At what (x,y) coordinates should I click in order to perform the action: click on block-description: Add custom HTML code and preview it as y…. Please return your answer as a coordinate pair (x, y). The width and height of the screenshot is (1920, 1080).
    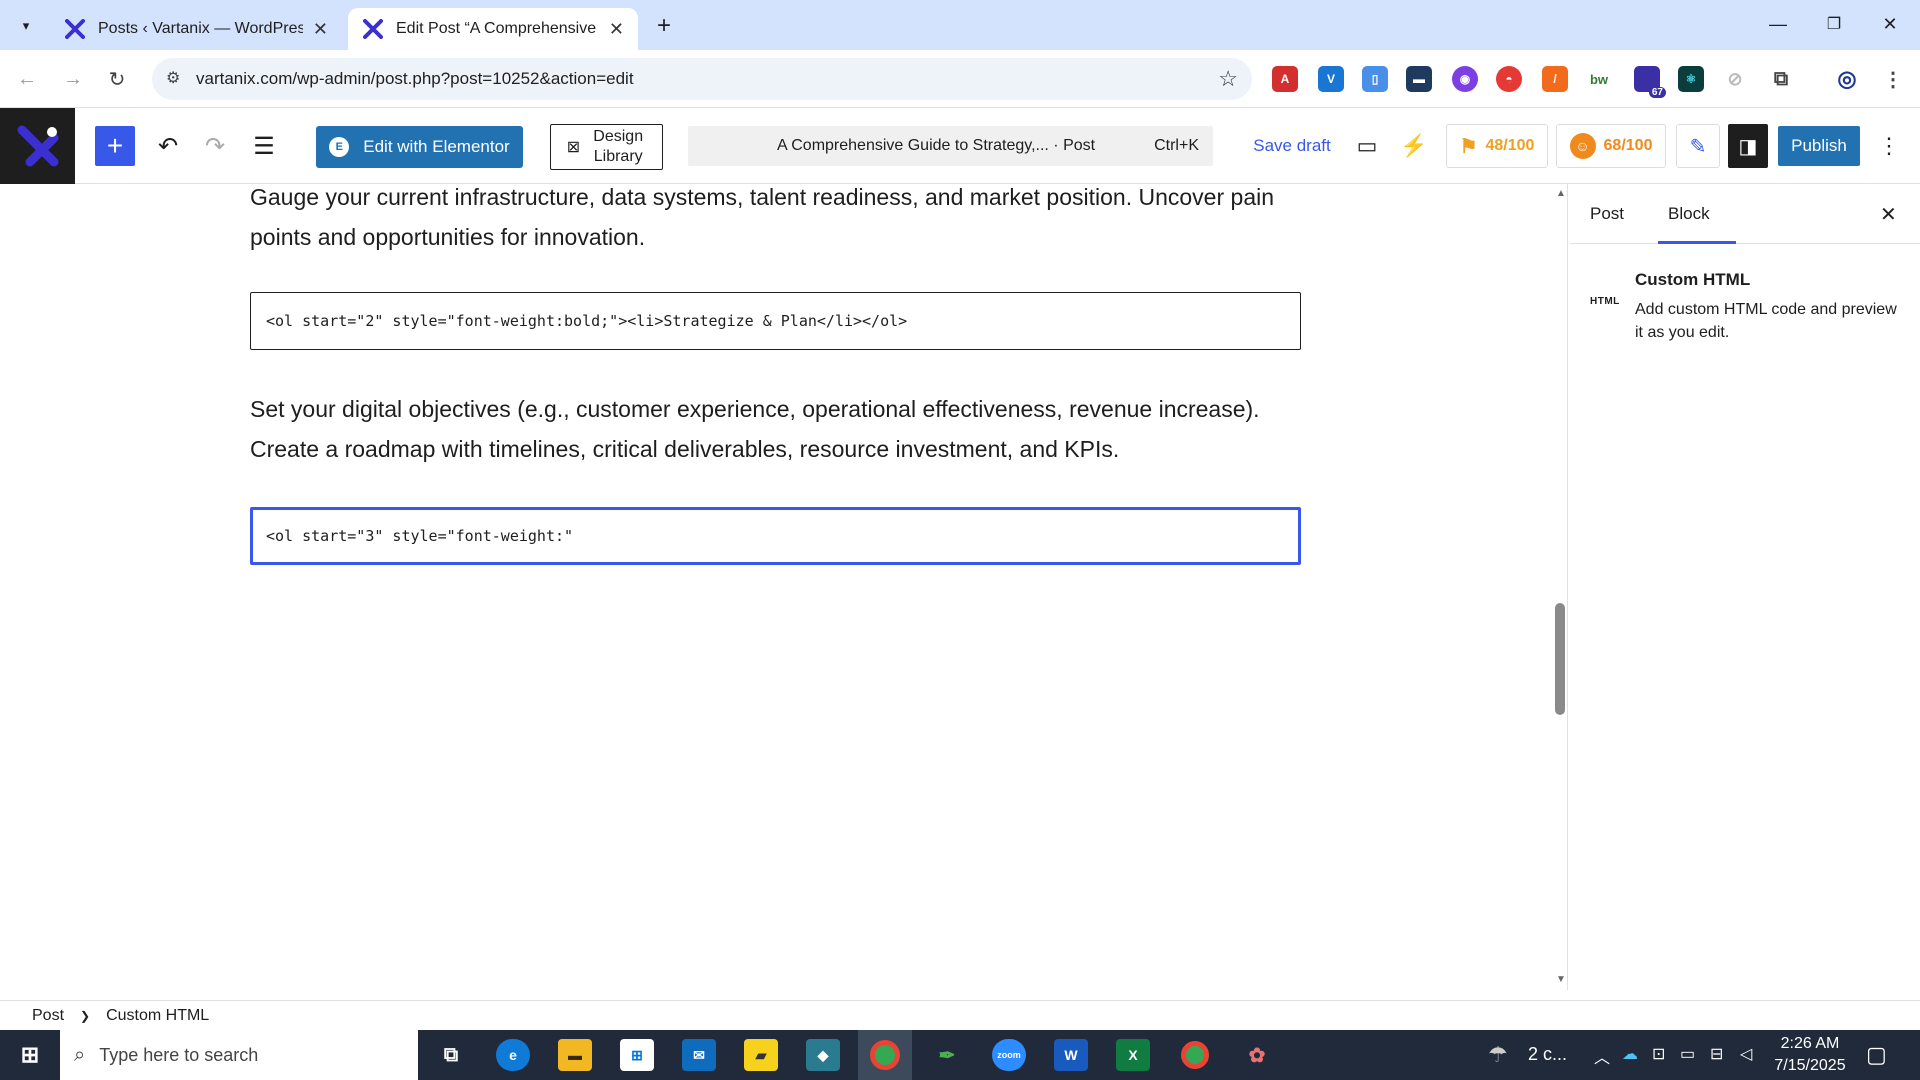
    Looking at the image, I should click on (1766, 321).